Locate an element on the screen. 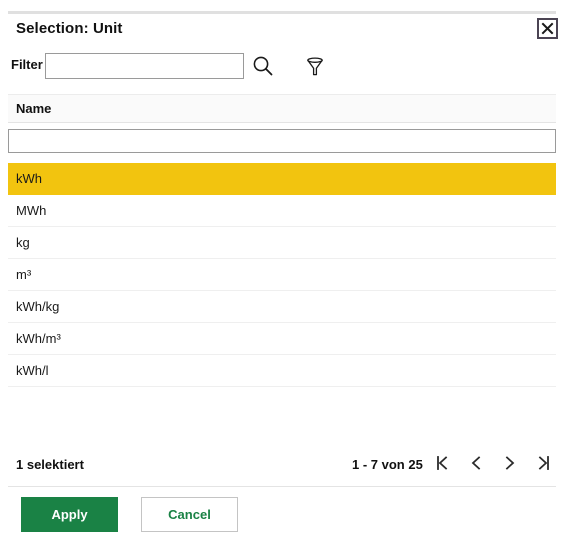 Image resolution: width=572 pixels, height=547 pixels. list-item: m³ is located at coordinates (282, 275).